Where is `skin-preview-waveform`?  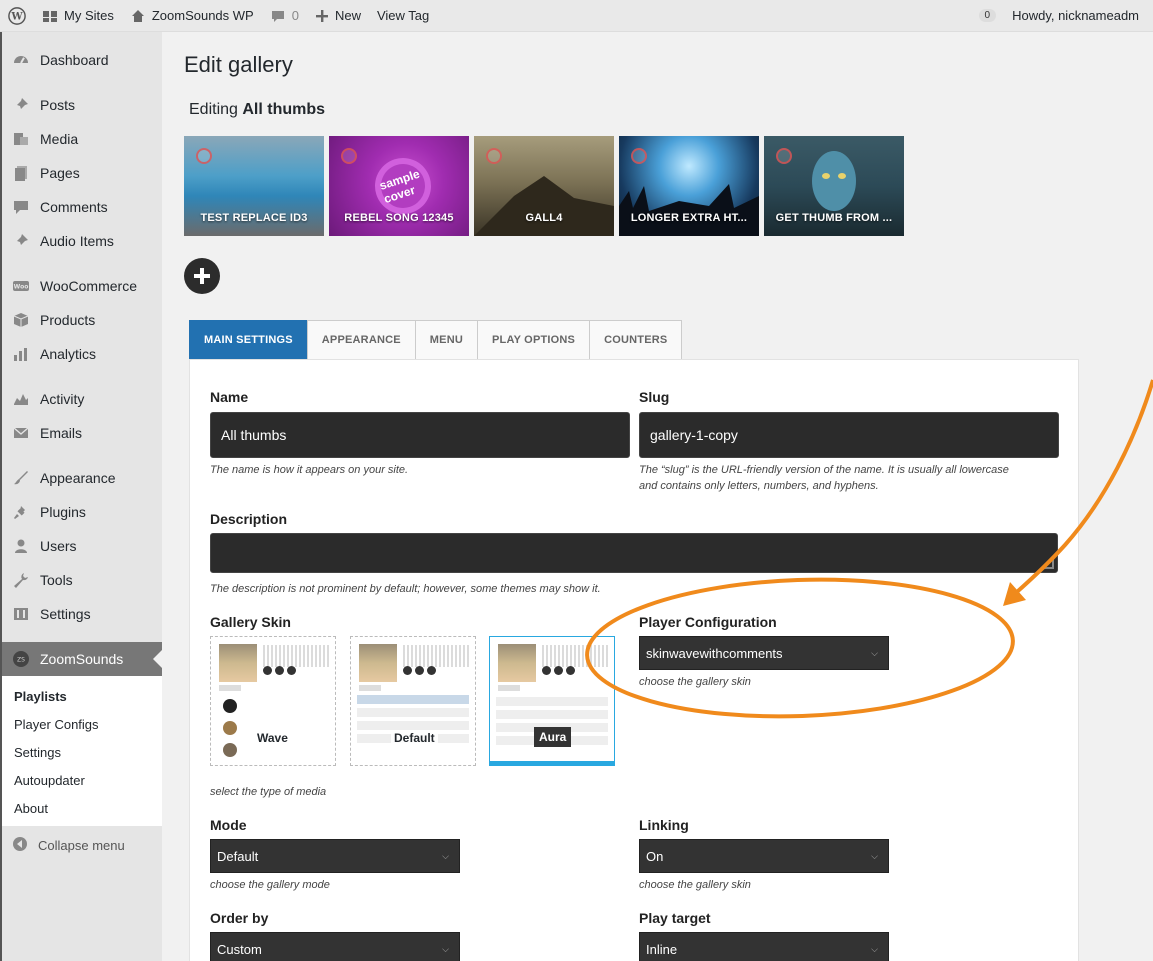 skin-preview-waveform is located at coordinates (436, 656).